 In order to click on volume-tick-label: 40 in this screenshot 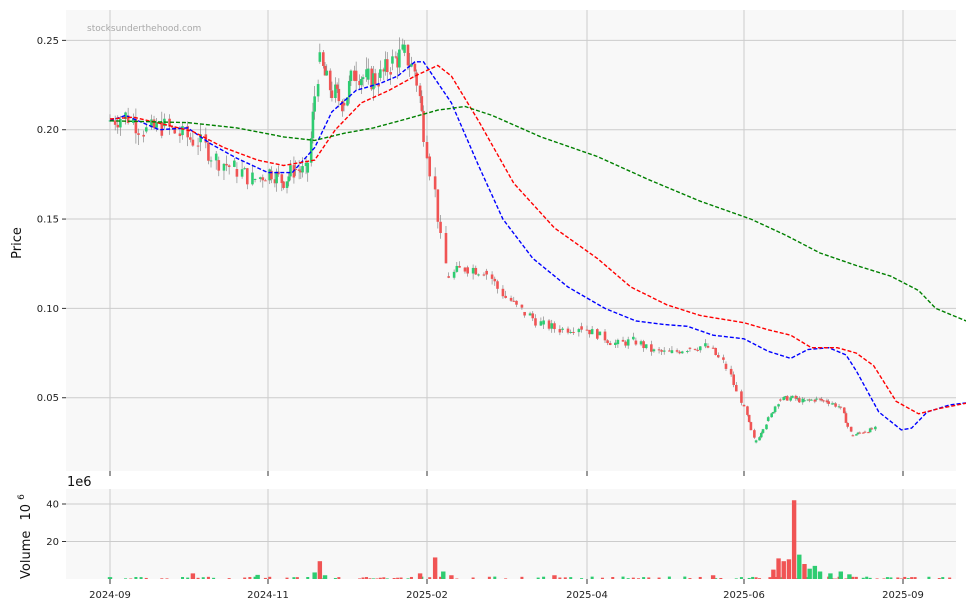, I will do `click(52, 505)`.